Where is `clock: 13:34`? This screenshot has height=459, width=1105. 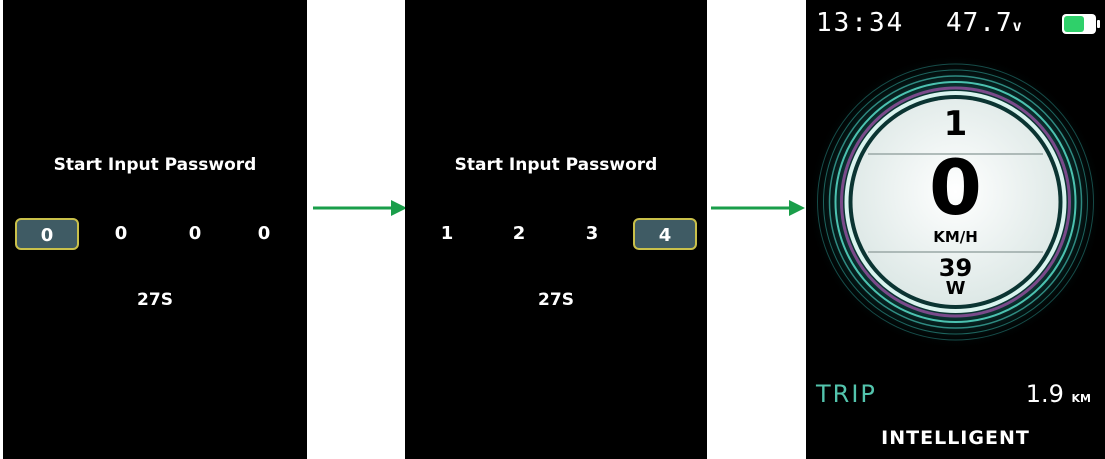
clock: 13:34 is located at coordinates (860, 23).